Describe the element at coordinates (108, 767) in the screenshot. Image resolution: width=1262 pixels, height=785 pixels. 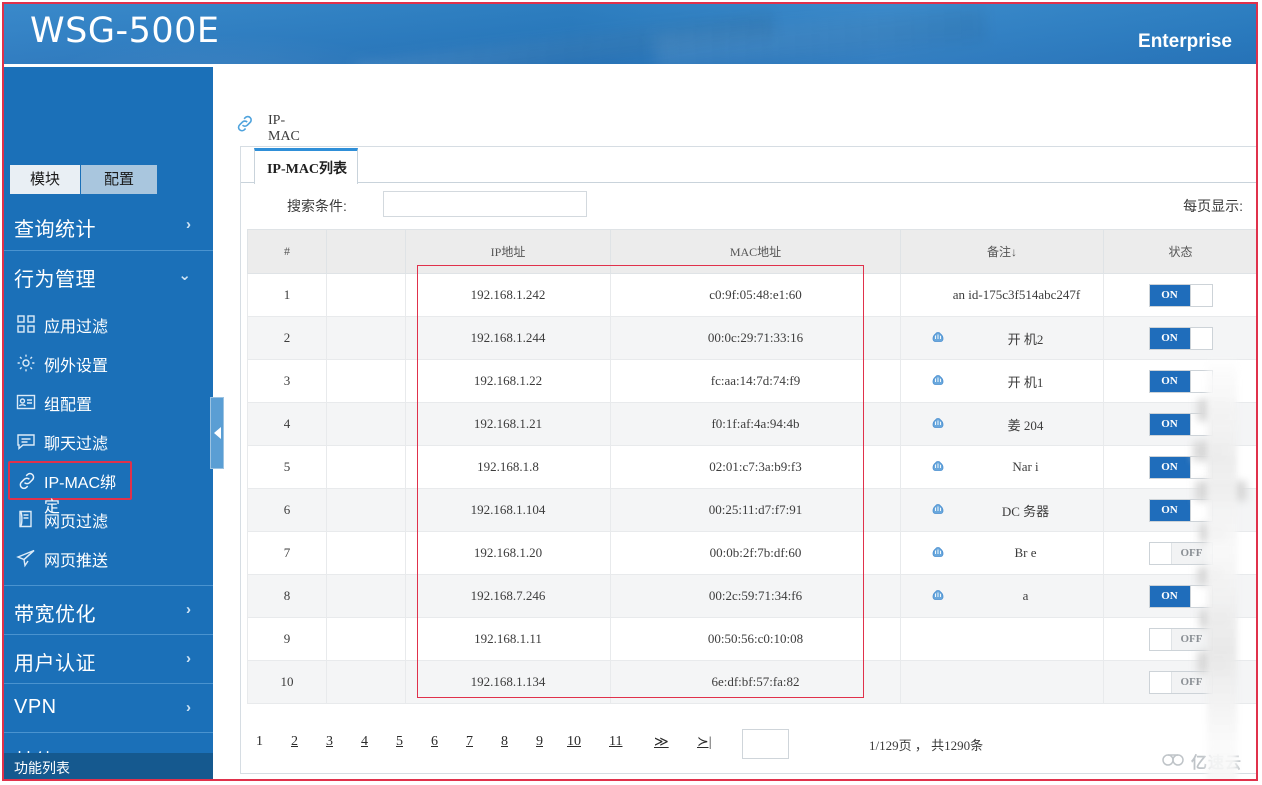
I see `sidebar-function-list-bar: 功能列表` at that location.